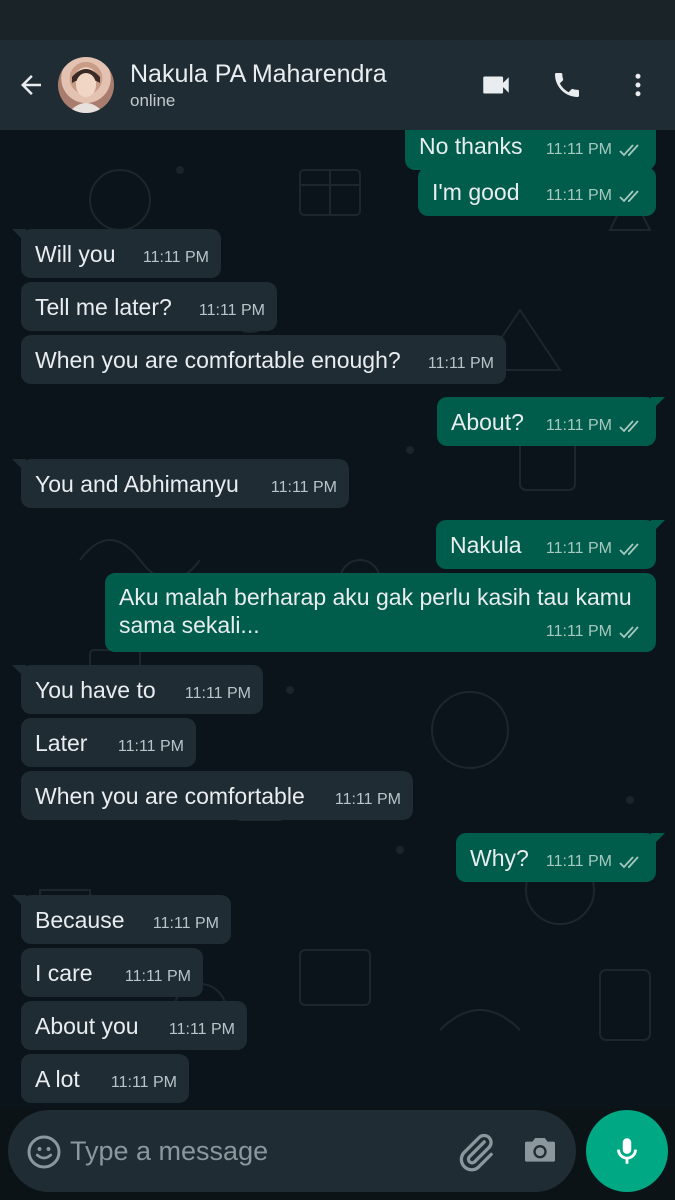  What do you see at coordinates (61, 742) in the screenshot?
I see `message-text: Later` at bounding box center [61, 742].